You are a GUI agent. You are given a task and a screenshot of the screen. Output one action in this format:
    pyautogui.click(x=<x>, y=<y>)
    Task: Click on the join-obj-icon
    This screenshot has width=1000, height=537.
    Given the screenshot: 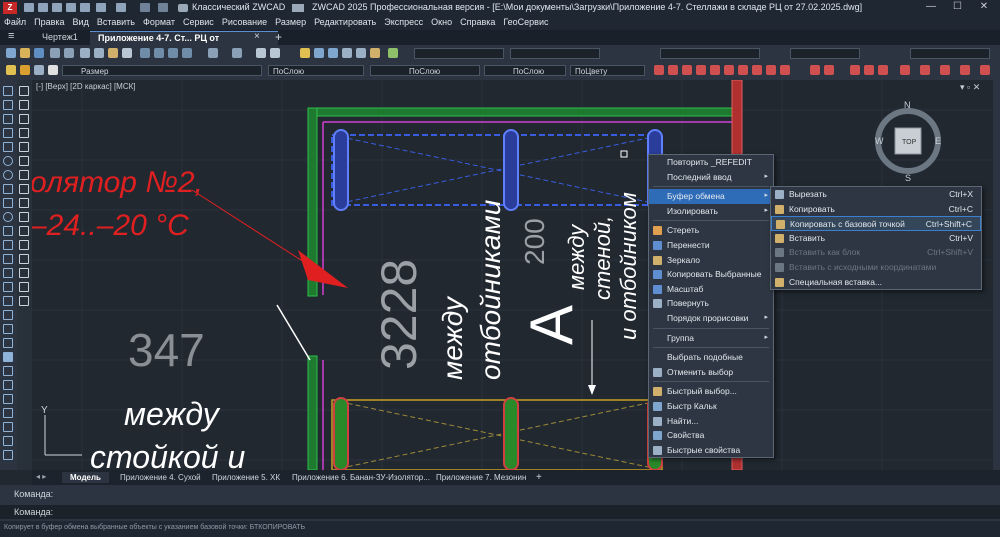 What is the action you would take?
    pyautogui.click(x=24, y=259)
    